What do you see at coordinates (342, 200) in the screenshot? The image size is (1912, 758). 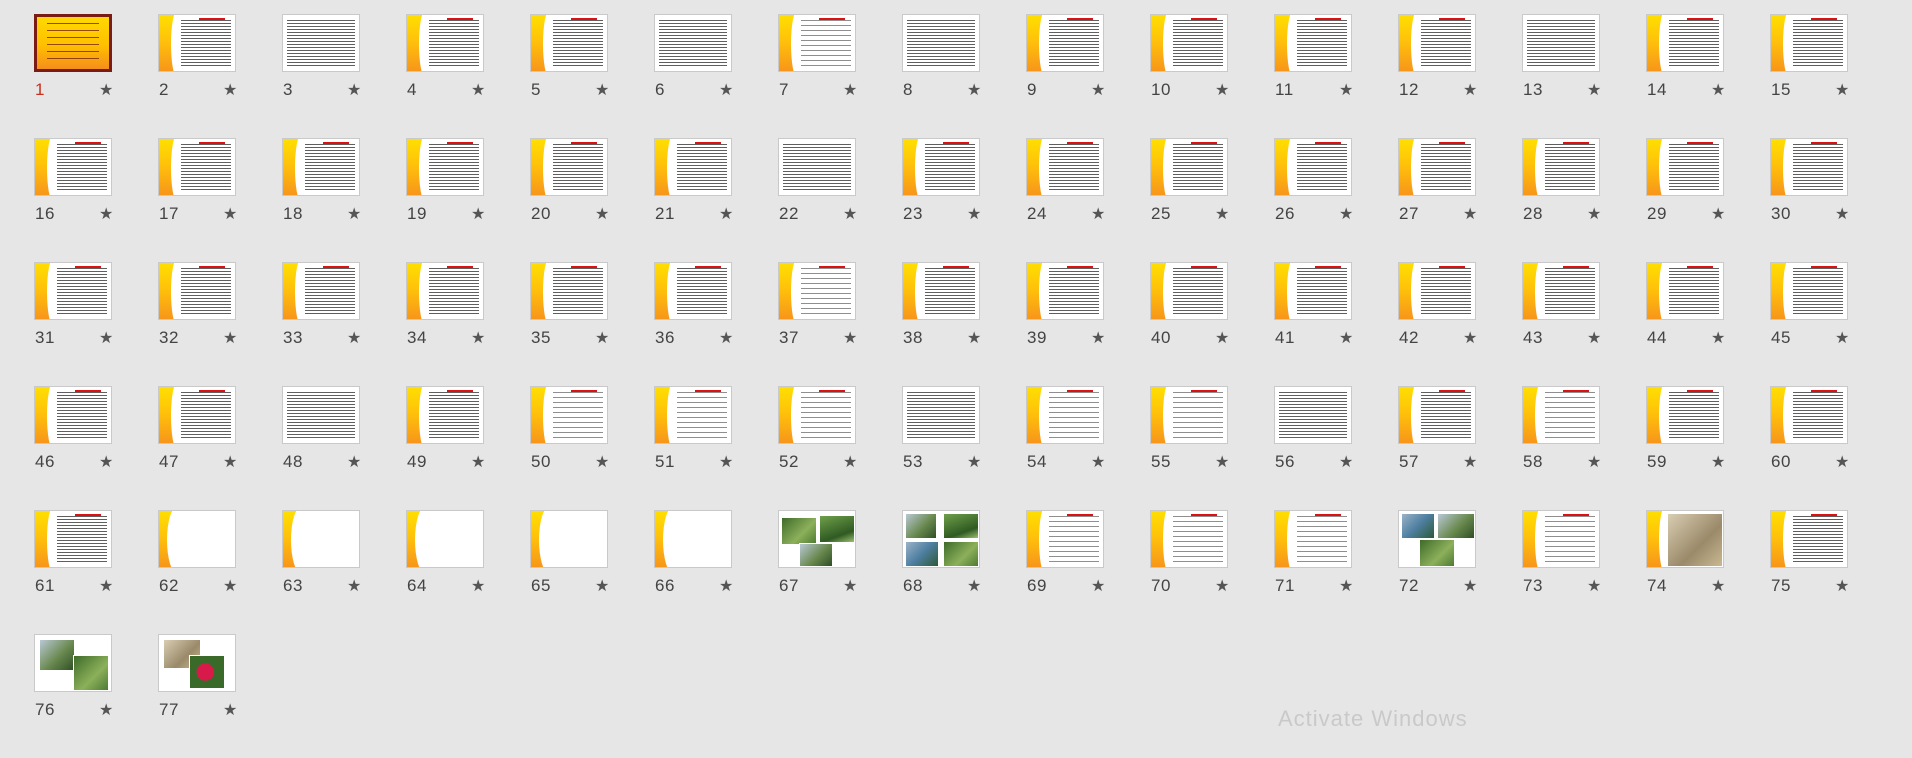 I see `slide-thumbnail-item: 18 ★` at bounding box center [342, 200].